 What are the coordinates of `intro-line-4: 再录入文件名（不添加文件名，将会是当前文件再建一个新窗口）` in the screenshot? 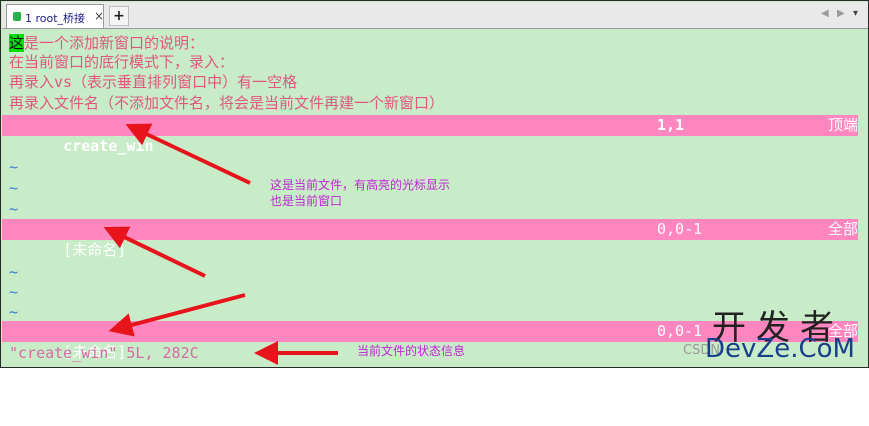 It's located at (227, 103).